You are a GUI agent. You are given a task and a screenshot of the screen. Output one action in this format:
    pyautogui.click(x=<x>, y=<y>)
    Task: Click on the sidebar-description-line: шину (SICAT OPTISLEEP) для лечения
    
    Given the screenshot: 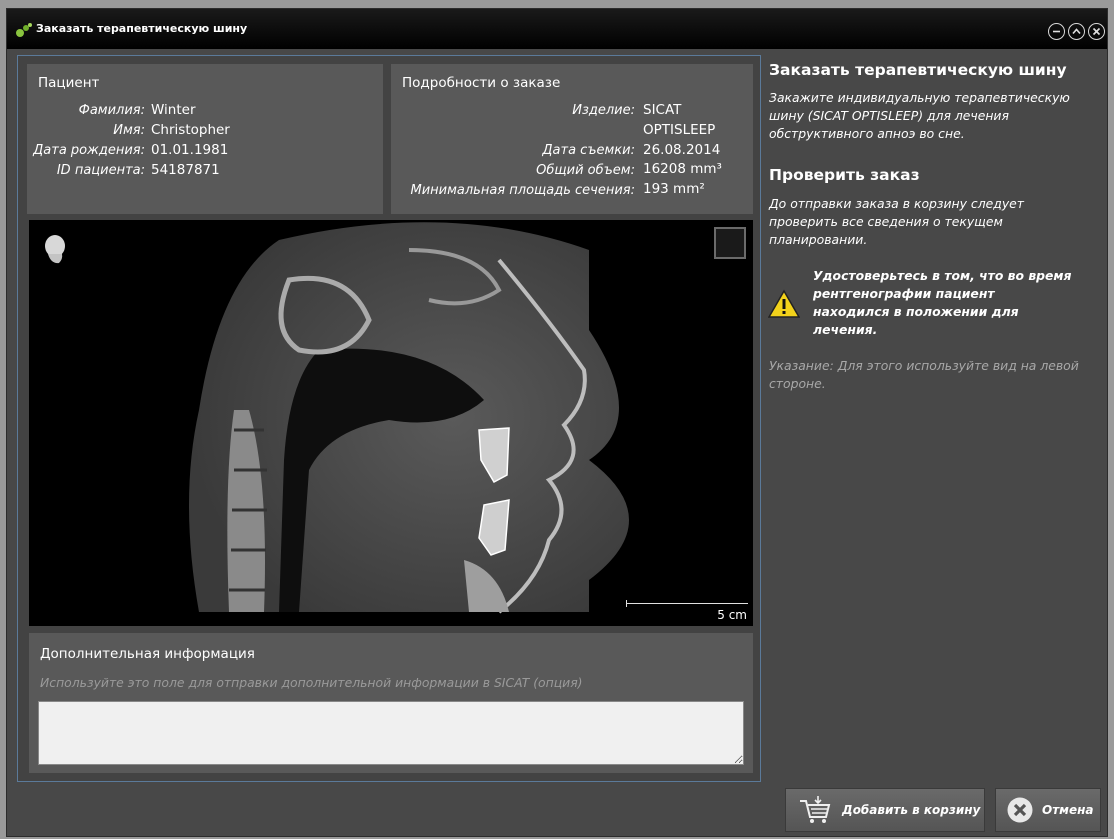 What is the action you would take?
    pyautogui.click(x=889, y=115)
    